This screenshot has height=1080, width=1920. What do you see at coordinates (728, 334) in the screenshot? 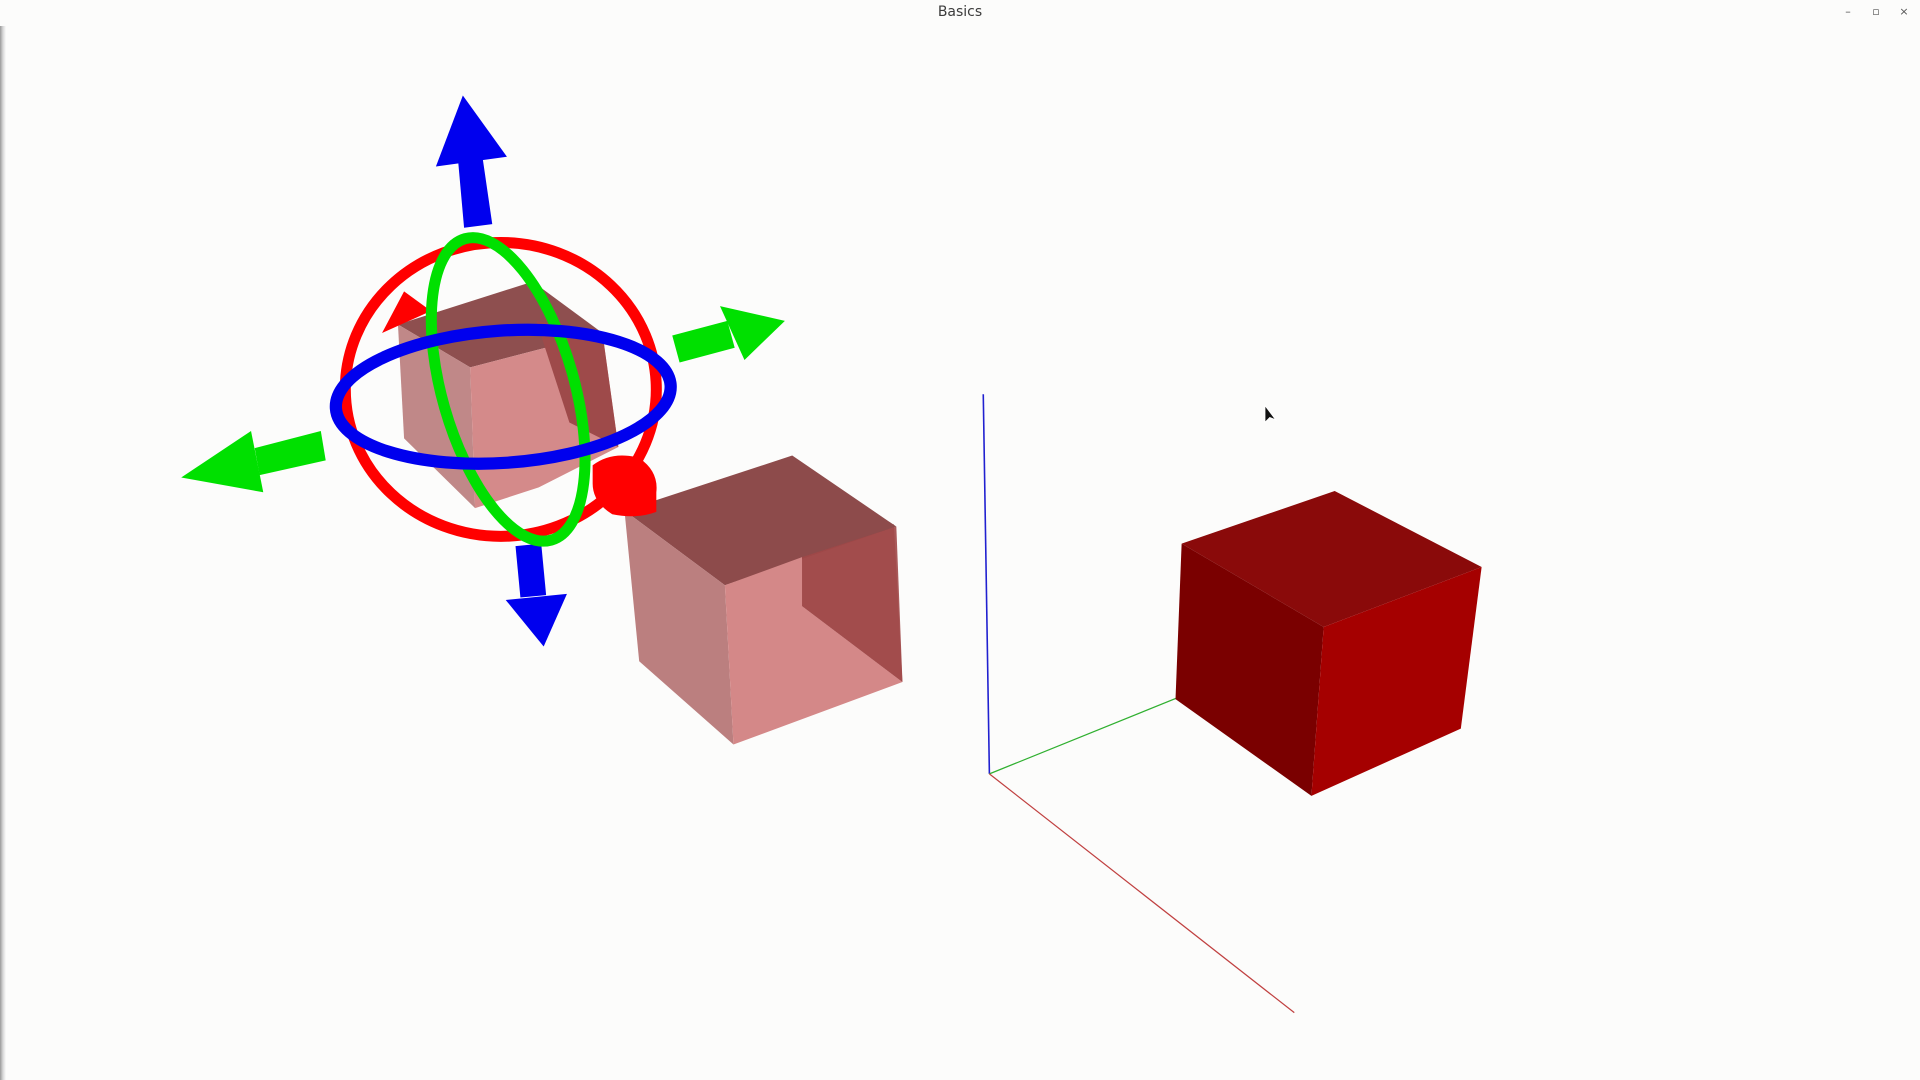
I see `translate-arrow-right` at bounding box center [728, 334].